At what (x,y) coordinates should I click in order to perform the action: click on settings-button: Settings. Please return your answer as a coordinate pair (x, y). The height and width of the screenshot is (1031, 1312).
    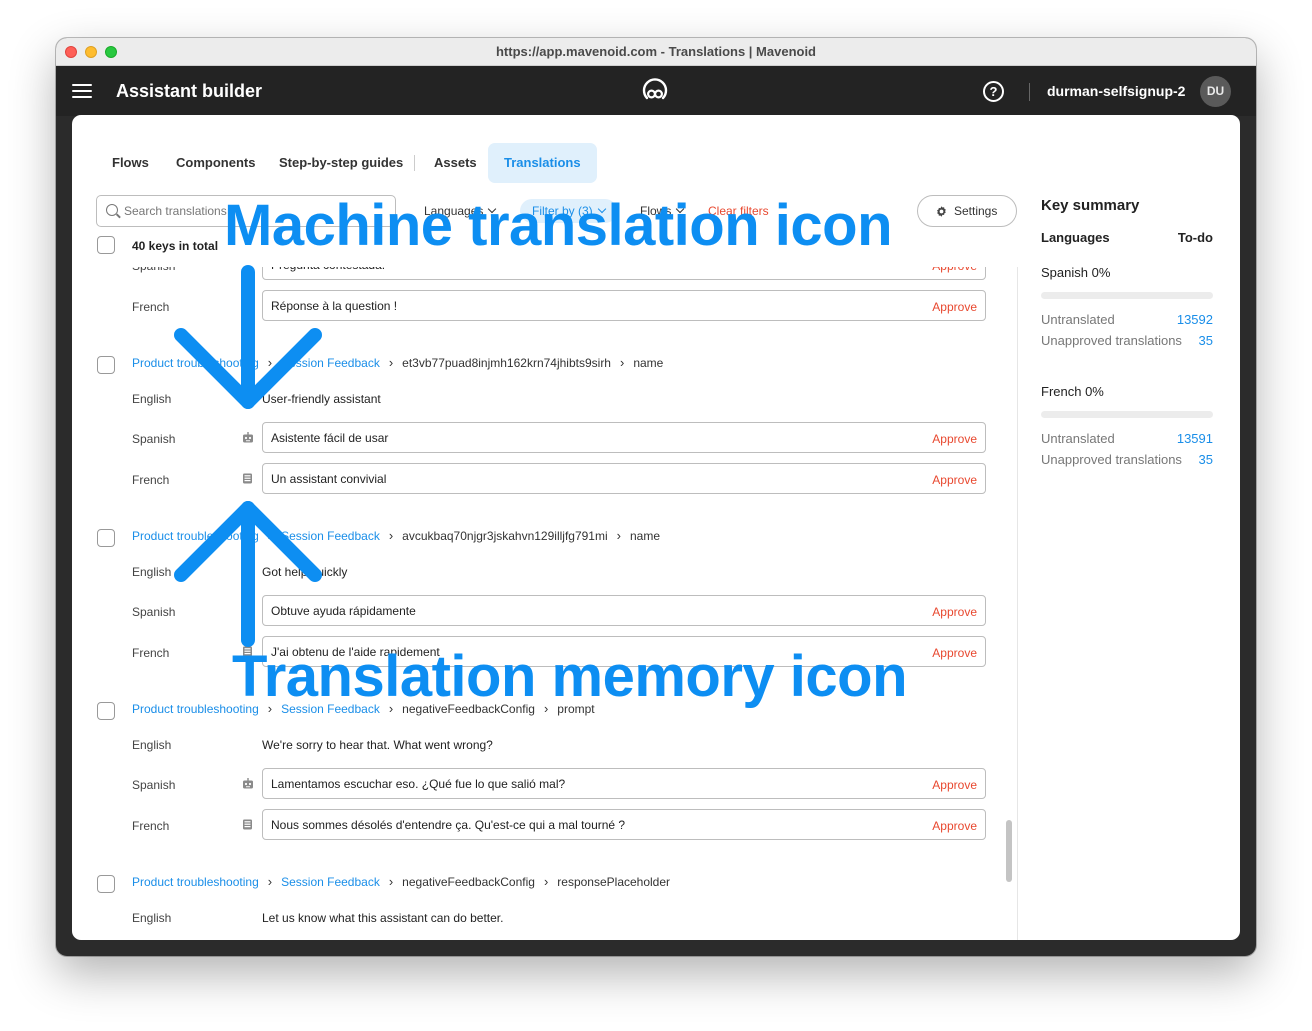
    Looking at the image, I should click on (967, 211).